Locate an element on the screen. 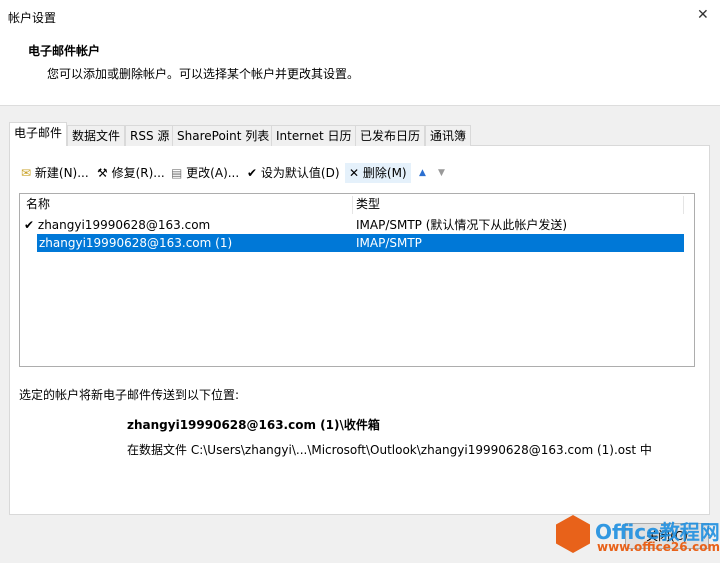 The image size is (720, 563). tab-email: 电子邮件 is located at coordinates (38, 134).